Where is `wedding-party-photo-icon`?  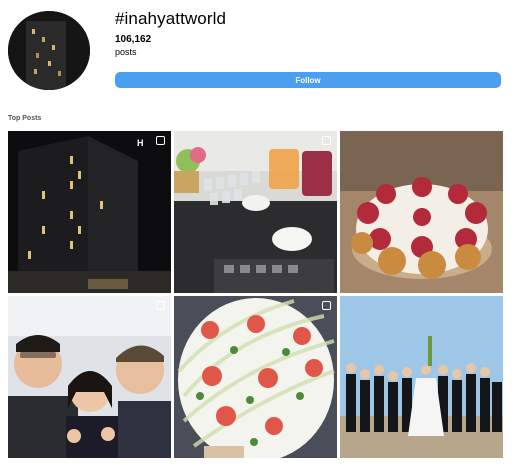
wedding-party-photo-icon is located at coordinates (421, 377).